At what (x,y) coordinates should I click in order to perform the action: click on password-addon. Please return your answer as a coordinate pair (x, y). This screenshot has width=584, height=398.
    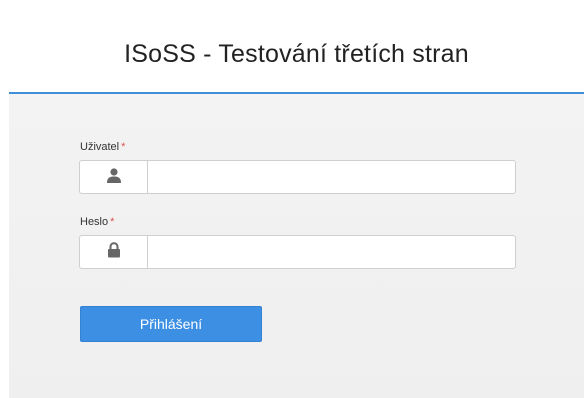
    Looking at the image, I should click on (113, 252).